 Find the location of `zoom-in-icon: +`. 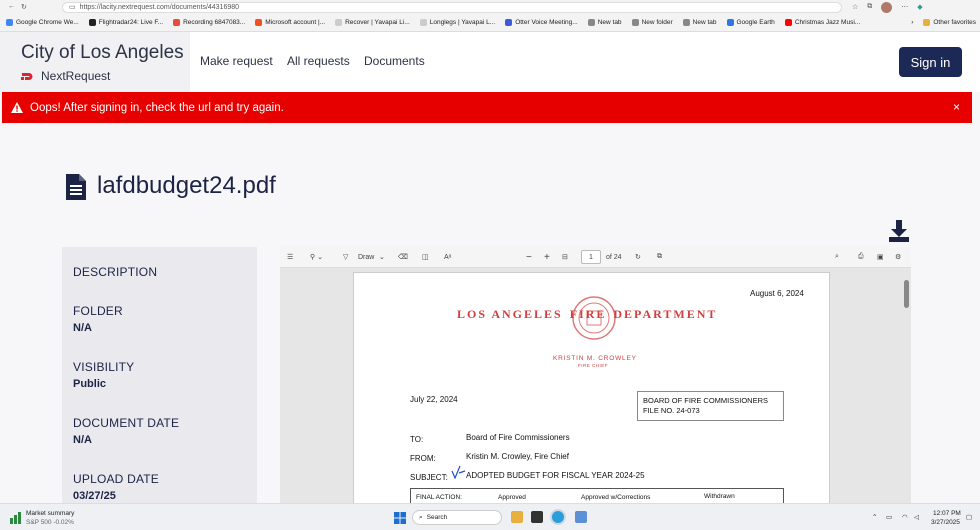

zoom-in-icon: + is located at coordinates (547, 257).